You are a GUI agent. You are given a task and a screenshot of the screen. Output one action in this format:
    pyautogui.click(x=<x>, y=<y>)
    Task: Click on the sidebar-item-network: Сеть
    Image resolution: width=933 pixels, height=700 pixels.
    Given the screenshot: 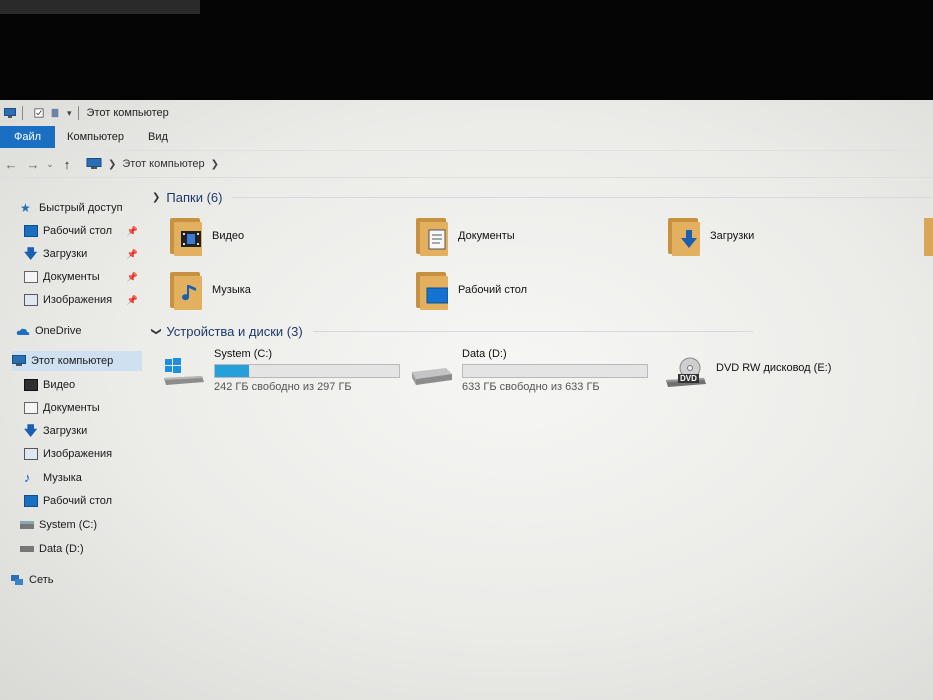 What is the action you would take?
    pyautogui.click(x=31, y=580)
    